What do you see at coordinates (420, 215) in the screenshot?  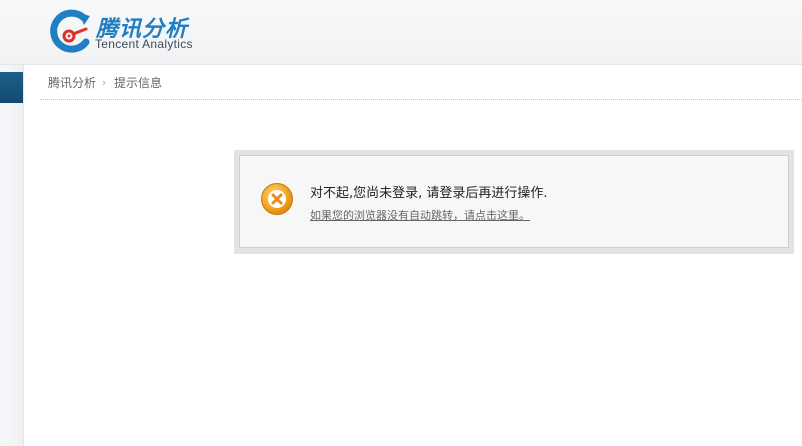 I see `redirect-link: 如果您的浏览器没有自动跳转，请点击这里。` at bounding box center [420, 215].